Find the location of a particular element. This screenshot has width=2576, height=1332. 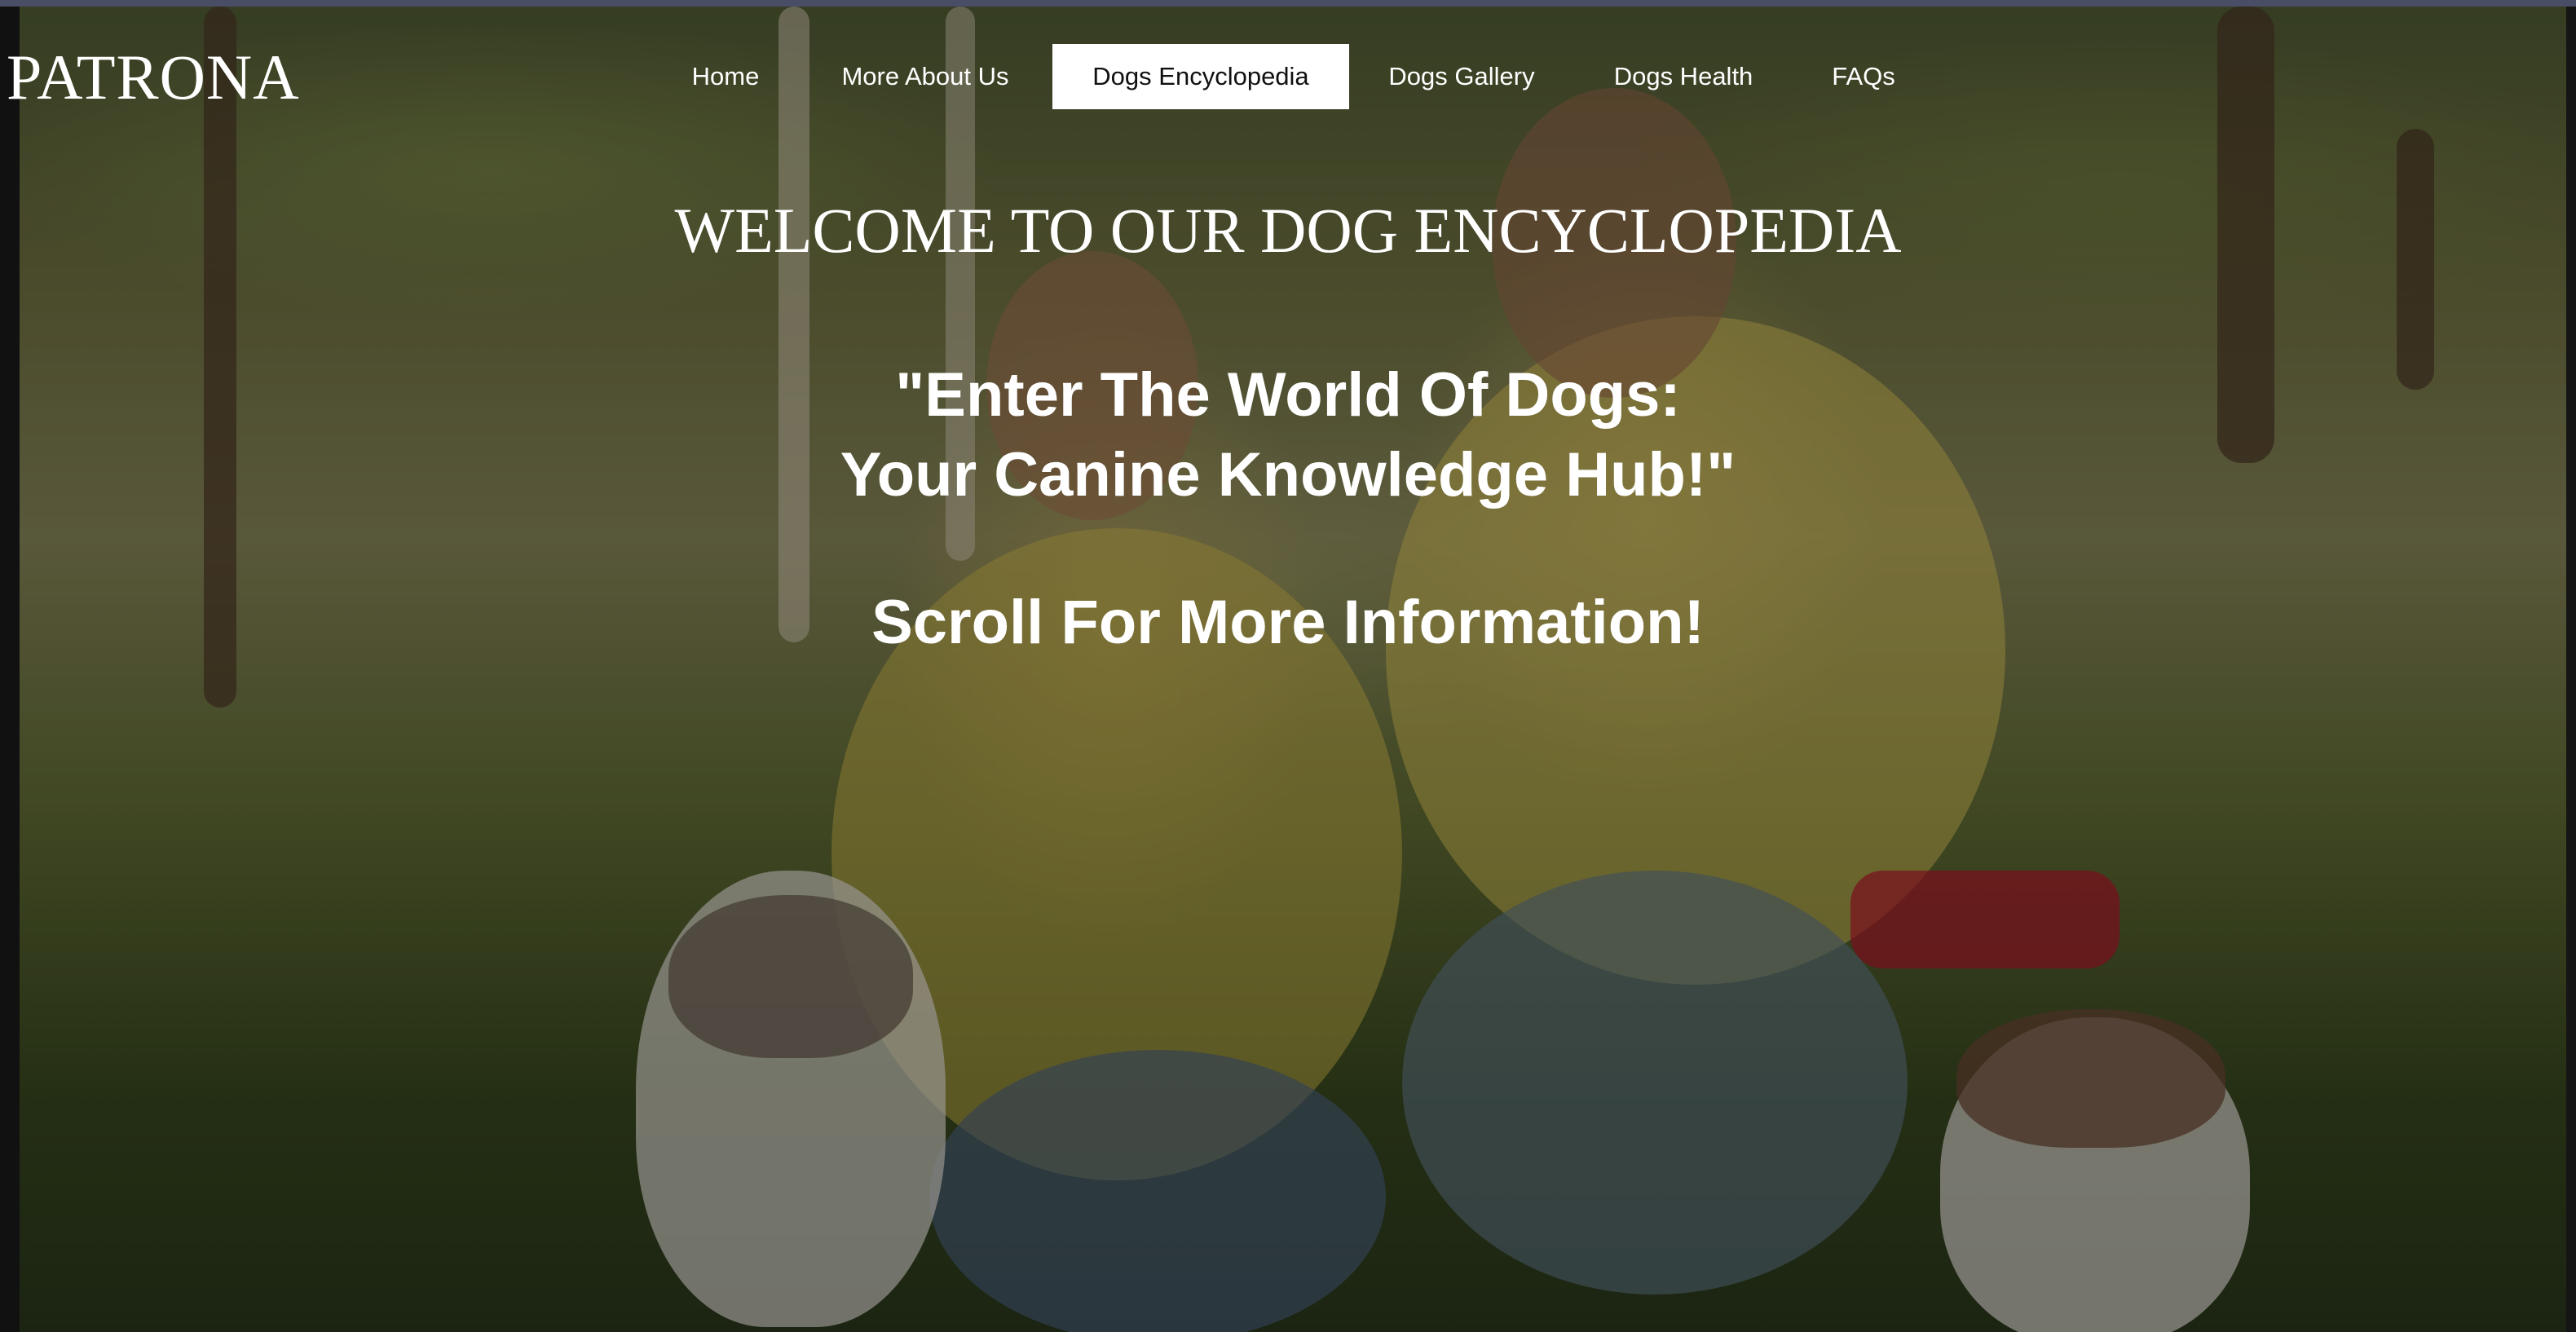

hero-quote-line-2: Your Canine Knowledge Hub!" is located at coordinates (1288, 474).